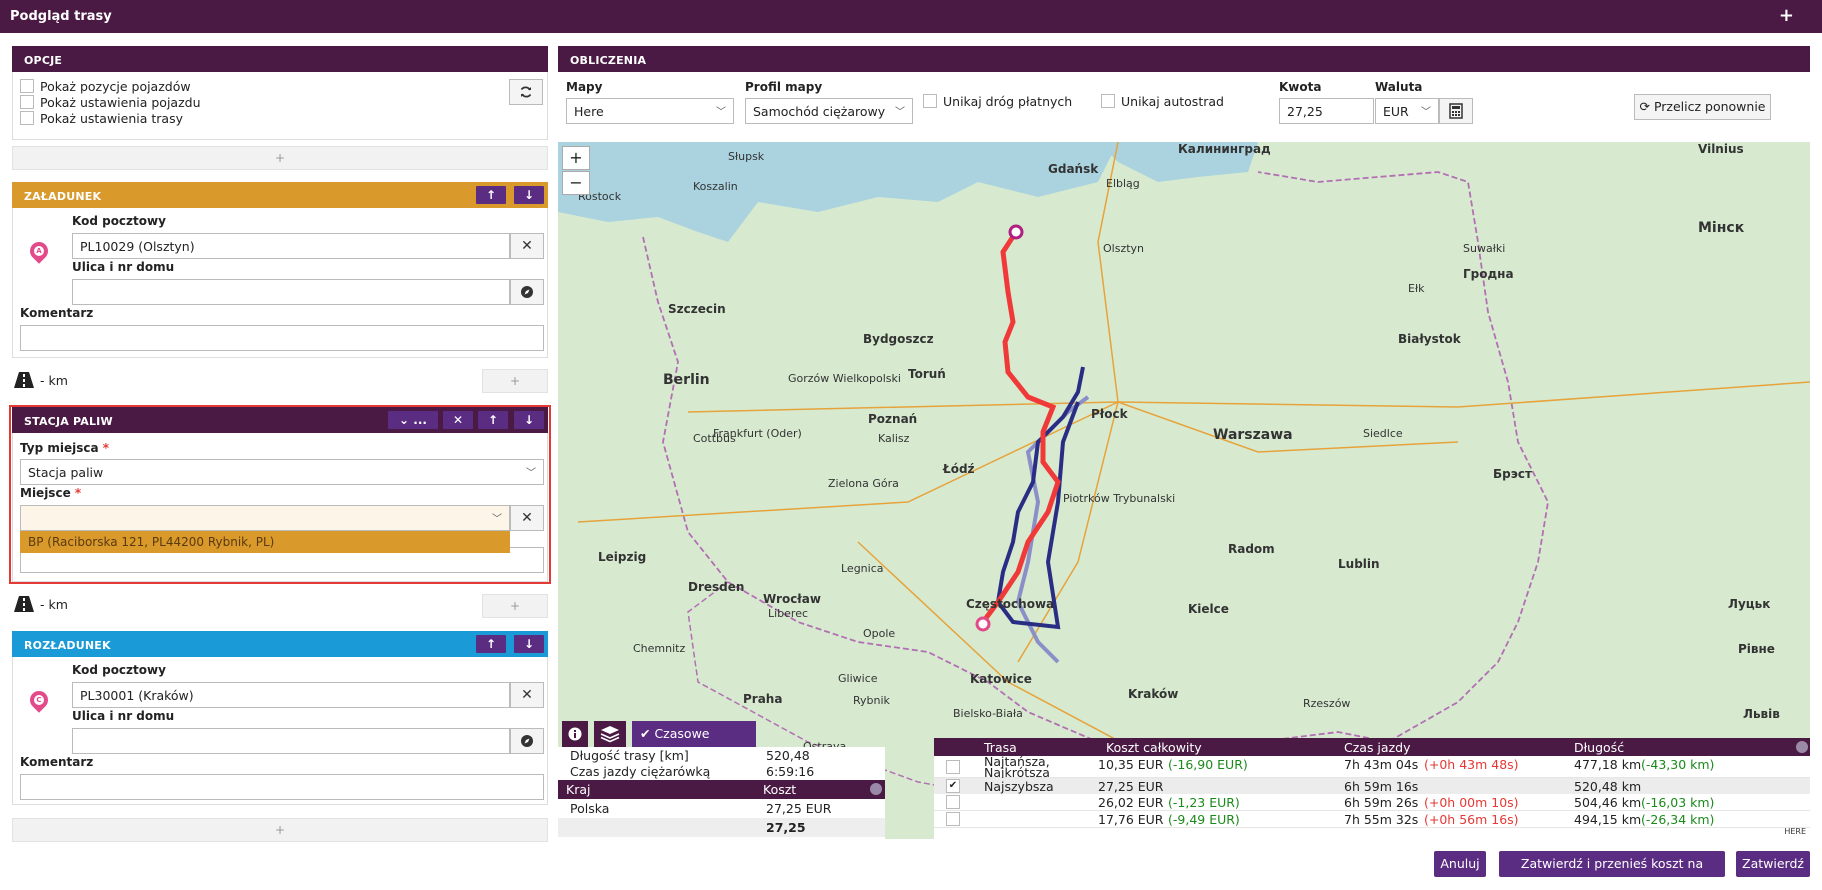  I want to click on unloading-move-up-button: ↑, so click(491, 644).